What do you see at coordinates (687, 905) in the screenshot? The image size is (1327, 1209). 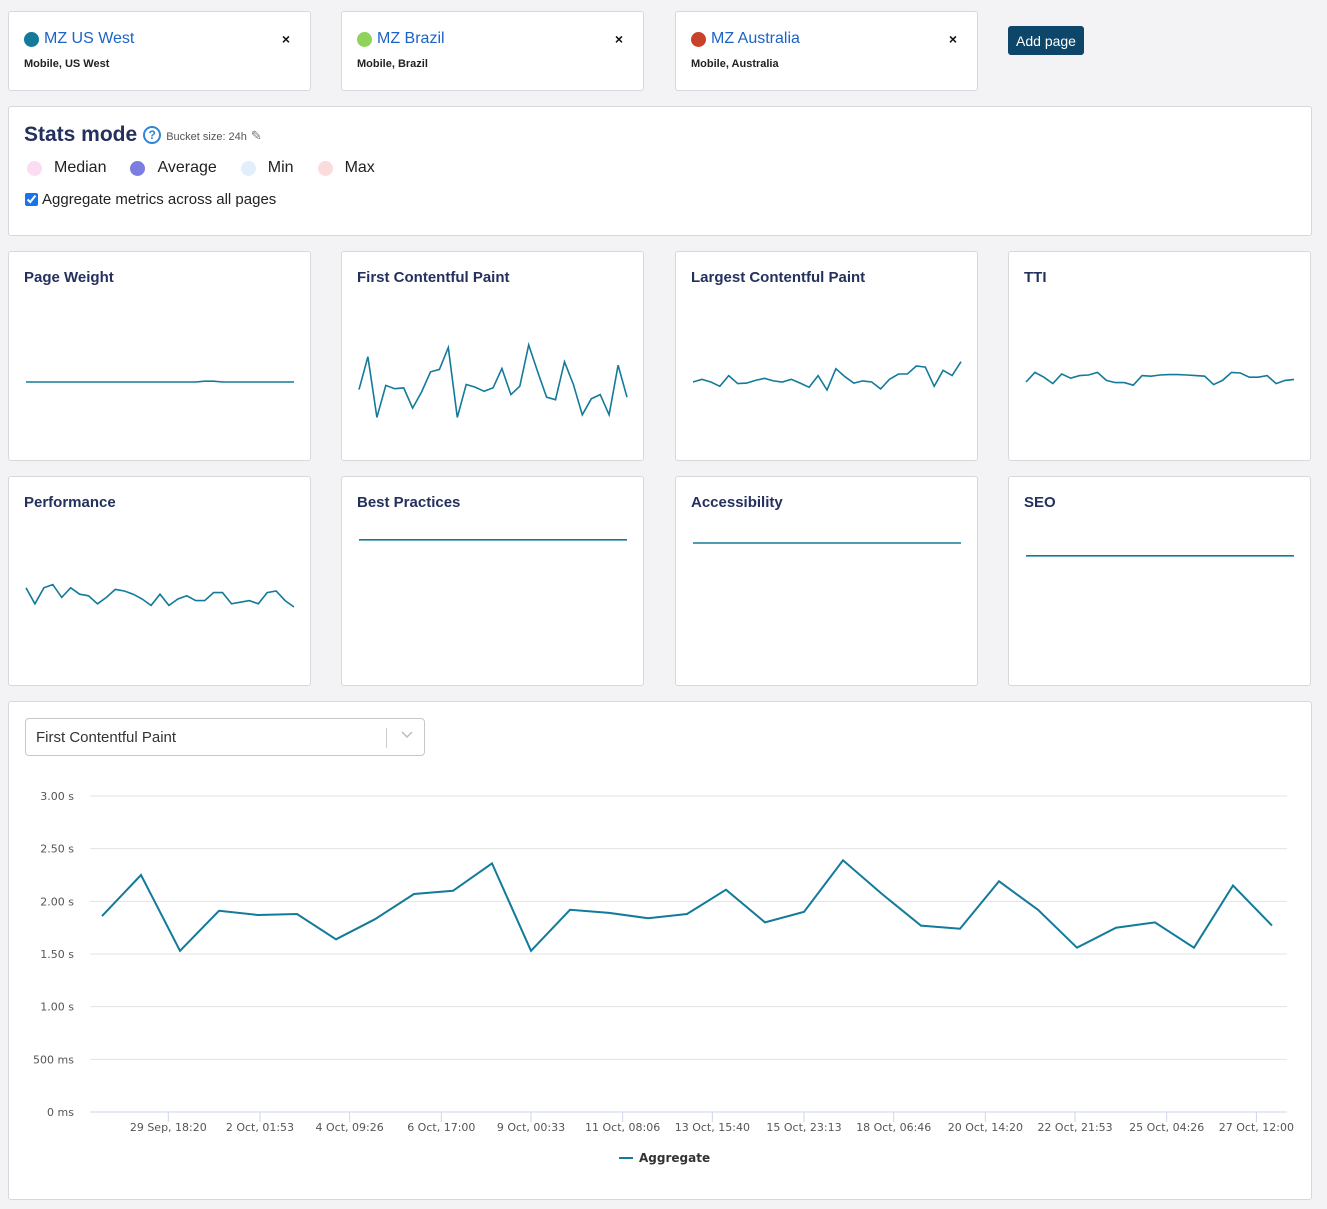 I see `series-line-aggregate` at bounding box center [687, 905].